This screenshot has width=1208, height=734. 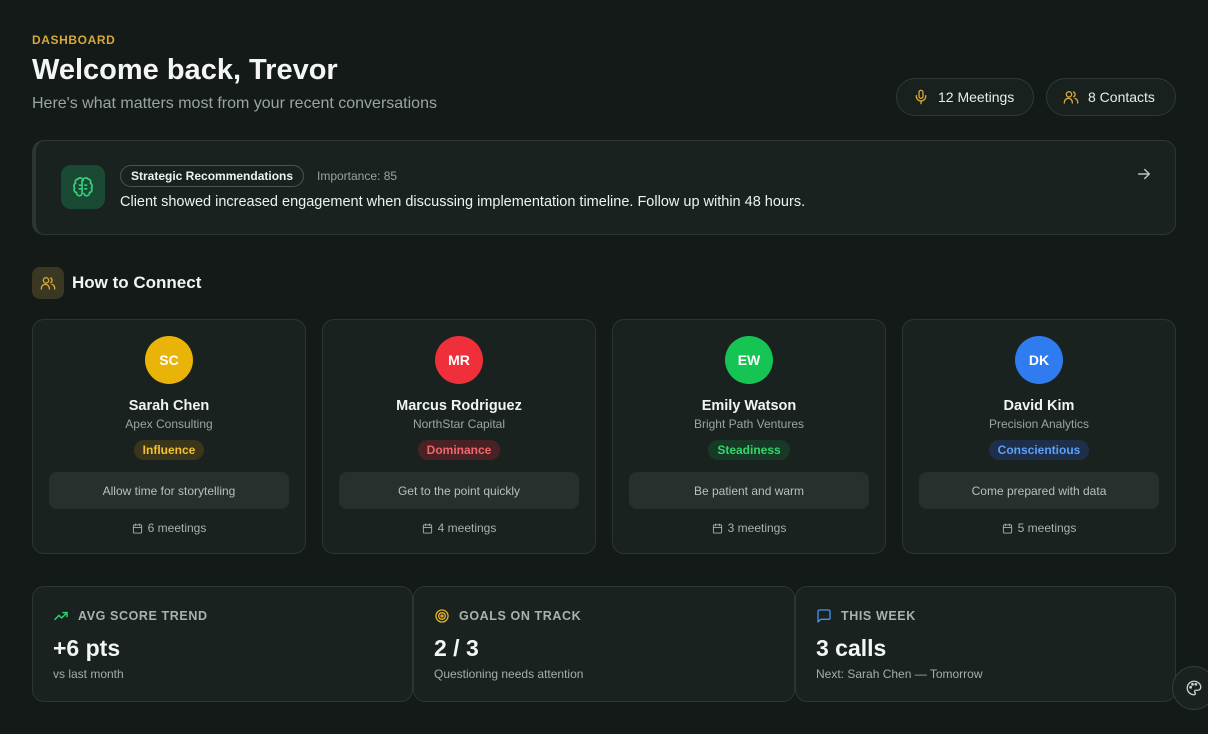 I want to click on target-icon, so click(x=442, y=616).